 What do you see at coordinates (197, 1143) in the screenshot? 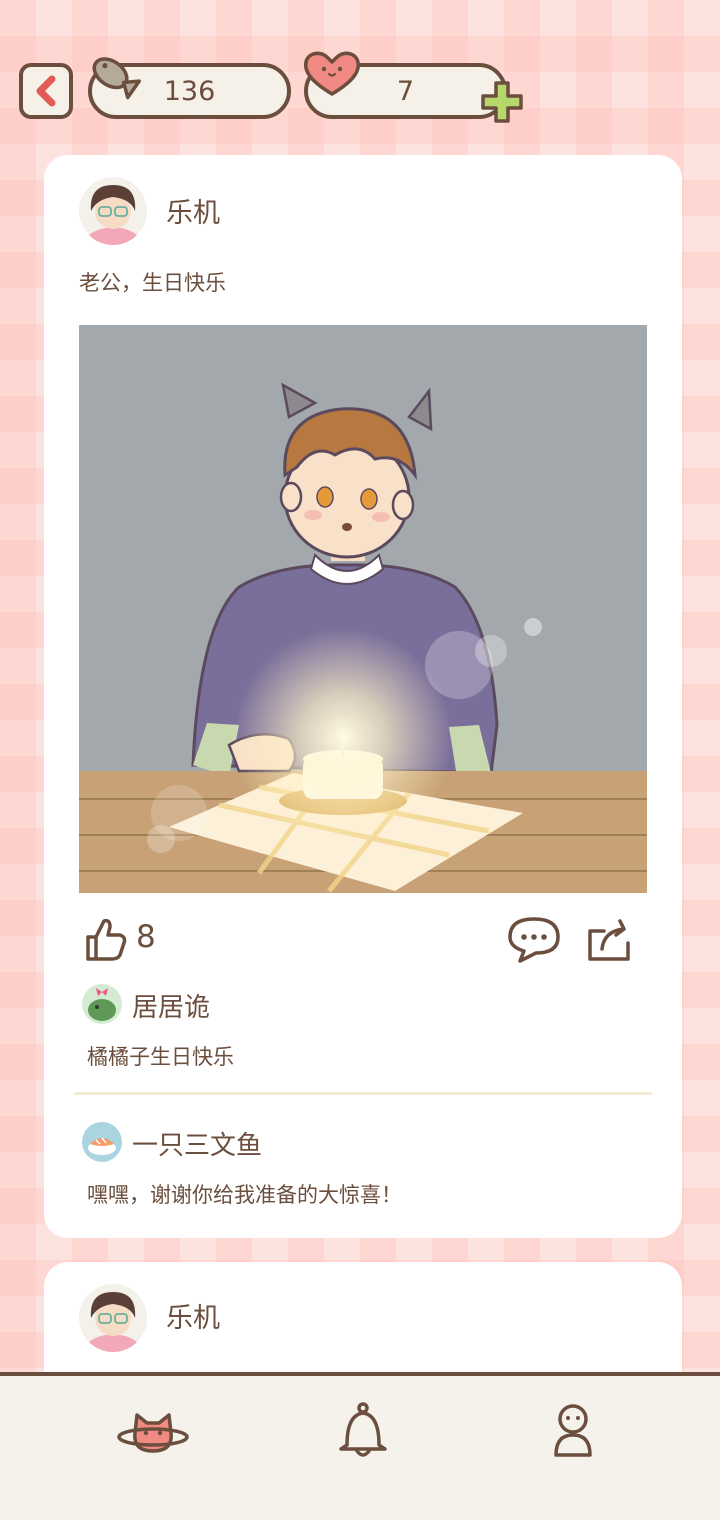
I see `commenter-name: 一只三文鱼` at bounding box center [197, 1143].